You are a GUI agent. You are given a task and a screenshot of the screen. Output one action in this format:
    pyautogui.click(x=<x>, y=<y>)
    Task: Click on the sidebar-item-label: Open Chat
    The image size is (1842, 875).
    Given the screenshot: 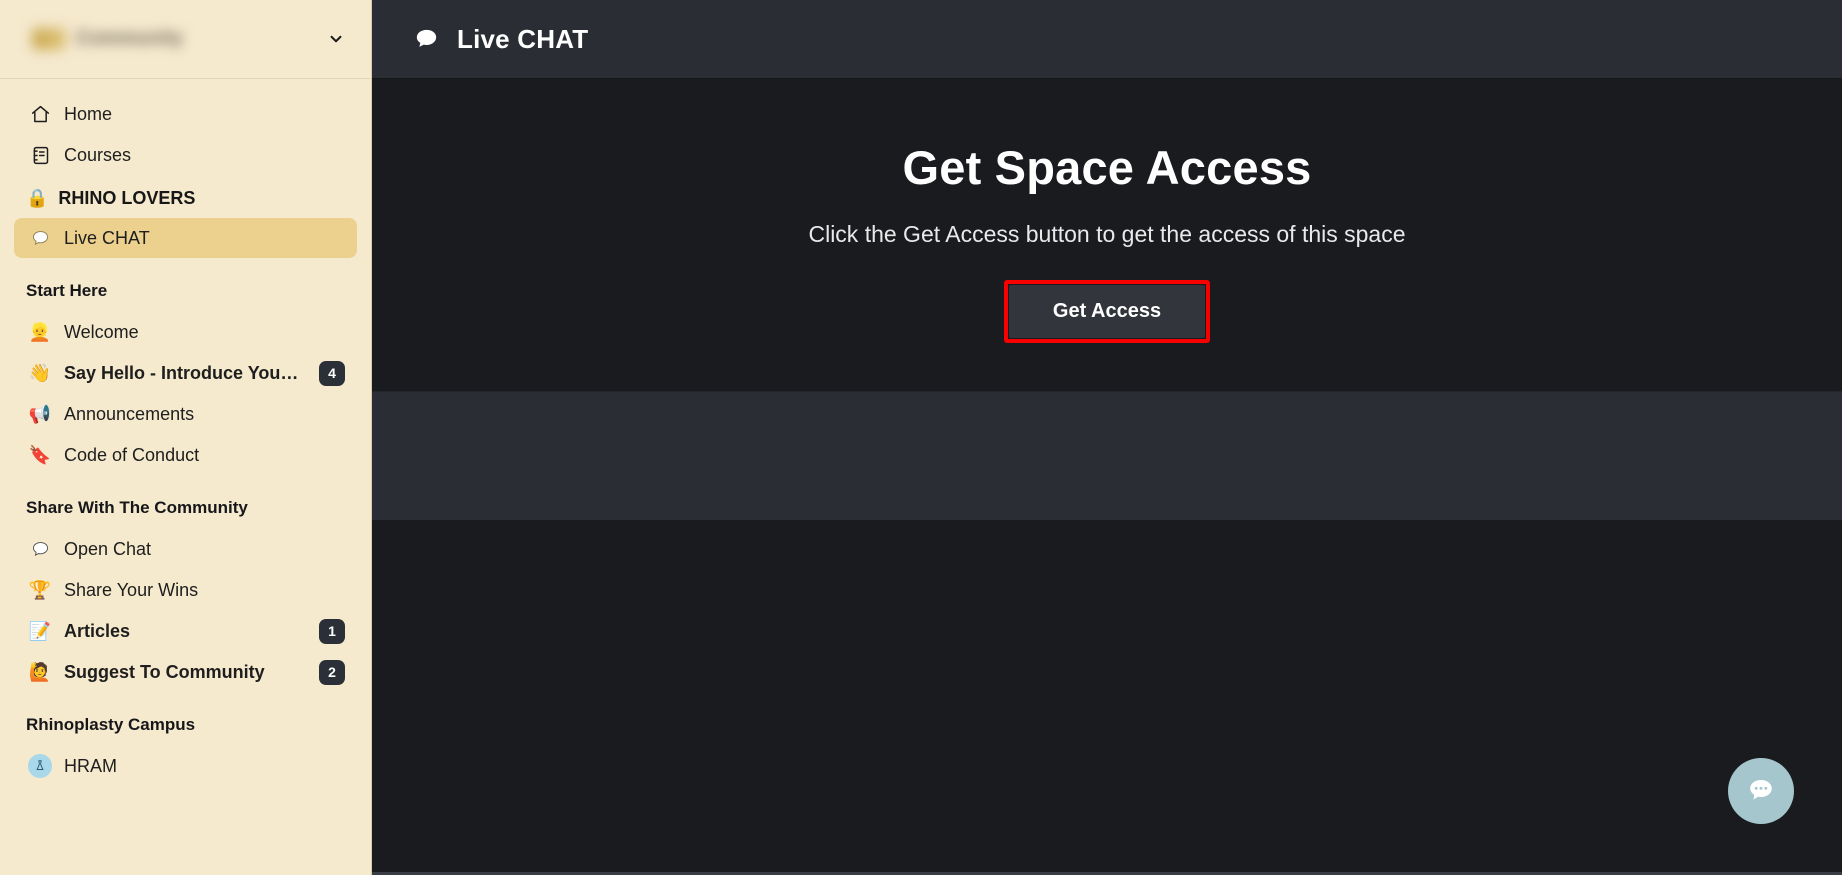 What is the action you would take?
    pyautogui.click(x=108, y=548)
    